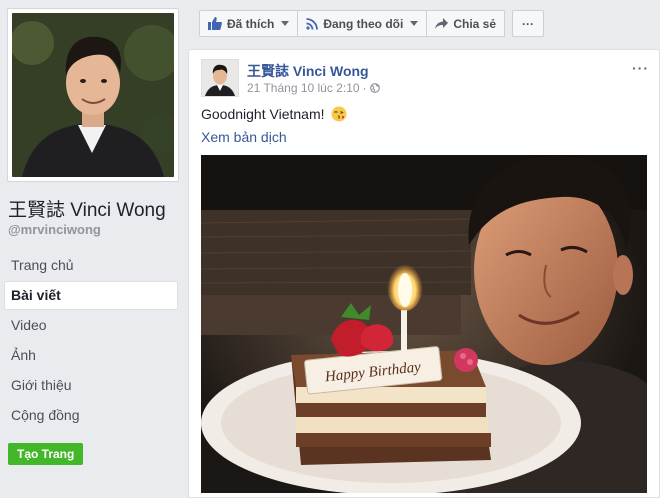  I want to click on nav-item-posts: Bài viết, so click(91, 295).